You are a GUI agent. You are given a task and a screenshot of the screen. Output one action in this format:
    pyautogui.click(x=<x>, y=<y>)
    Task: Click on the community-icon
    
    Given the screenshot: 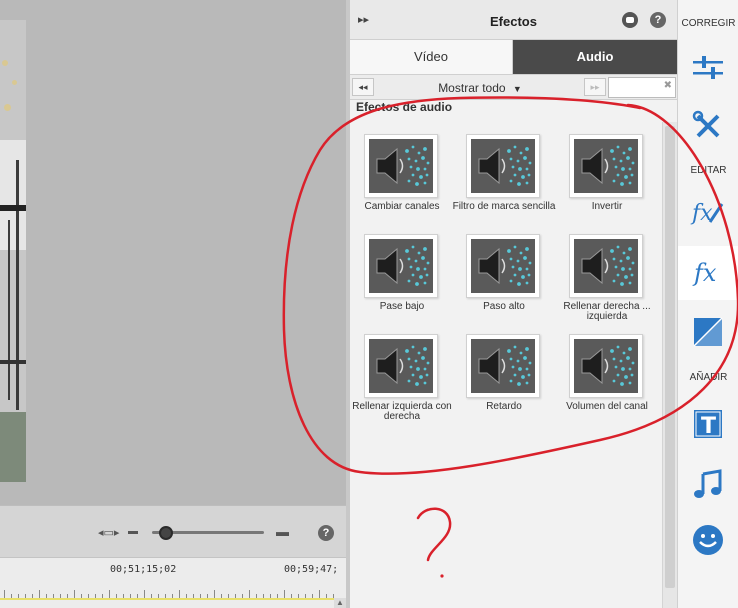 What is the action you would take?
    pyautogui.click(x=630, y=20)
    